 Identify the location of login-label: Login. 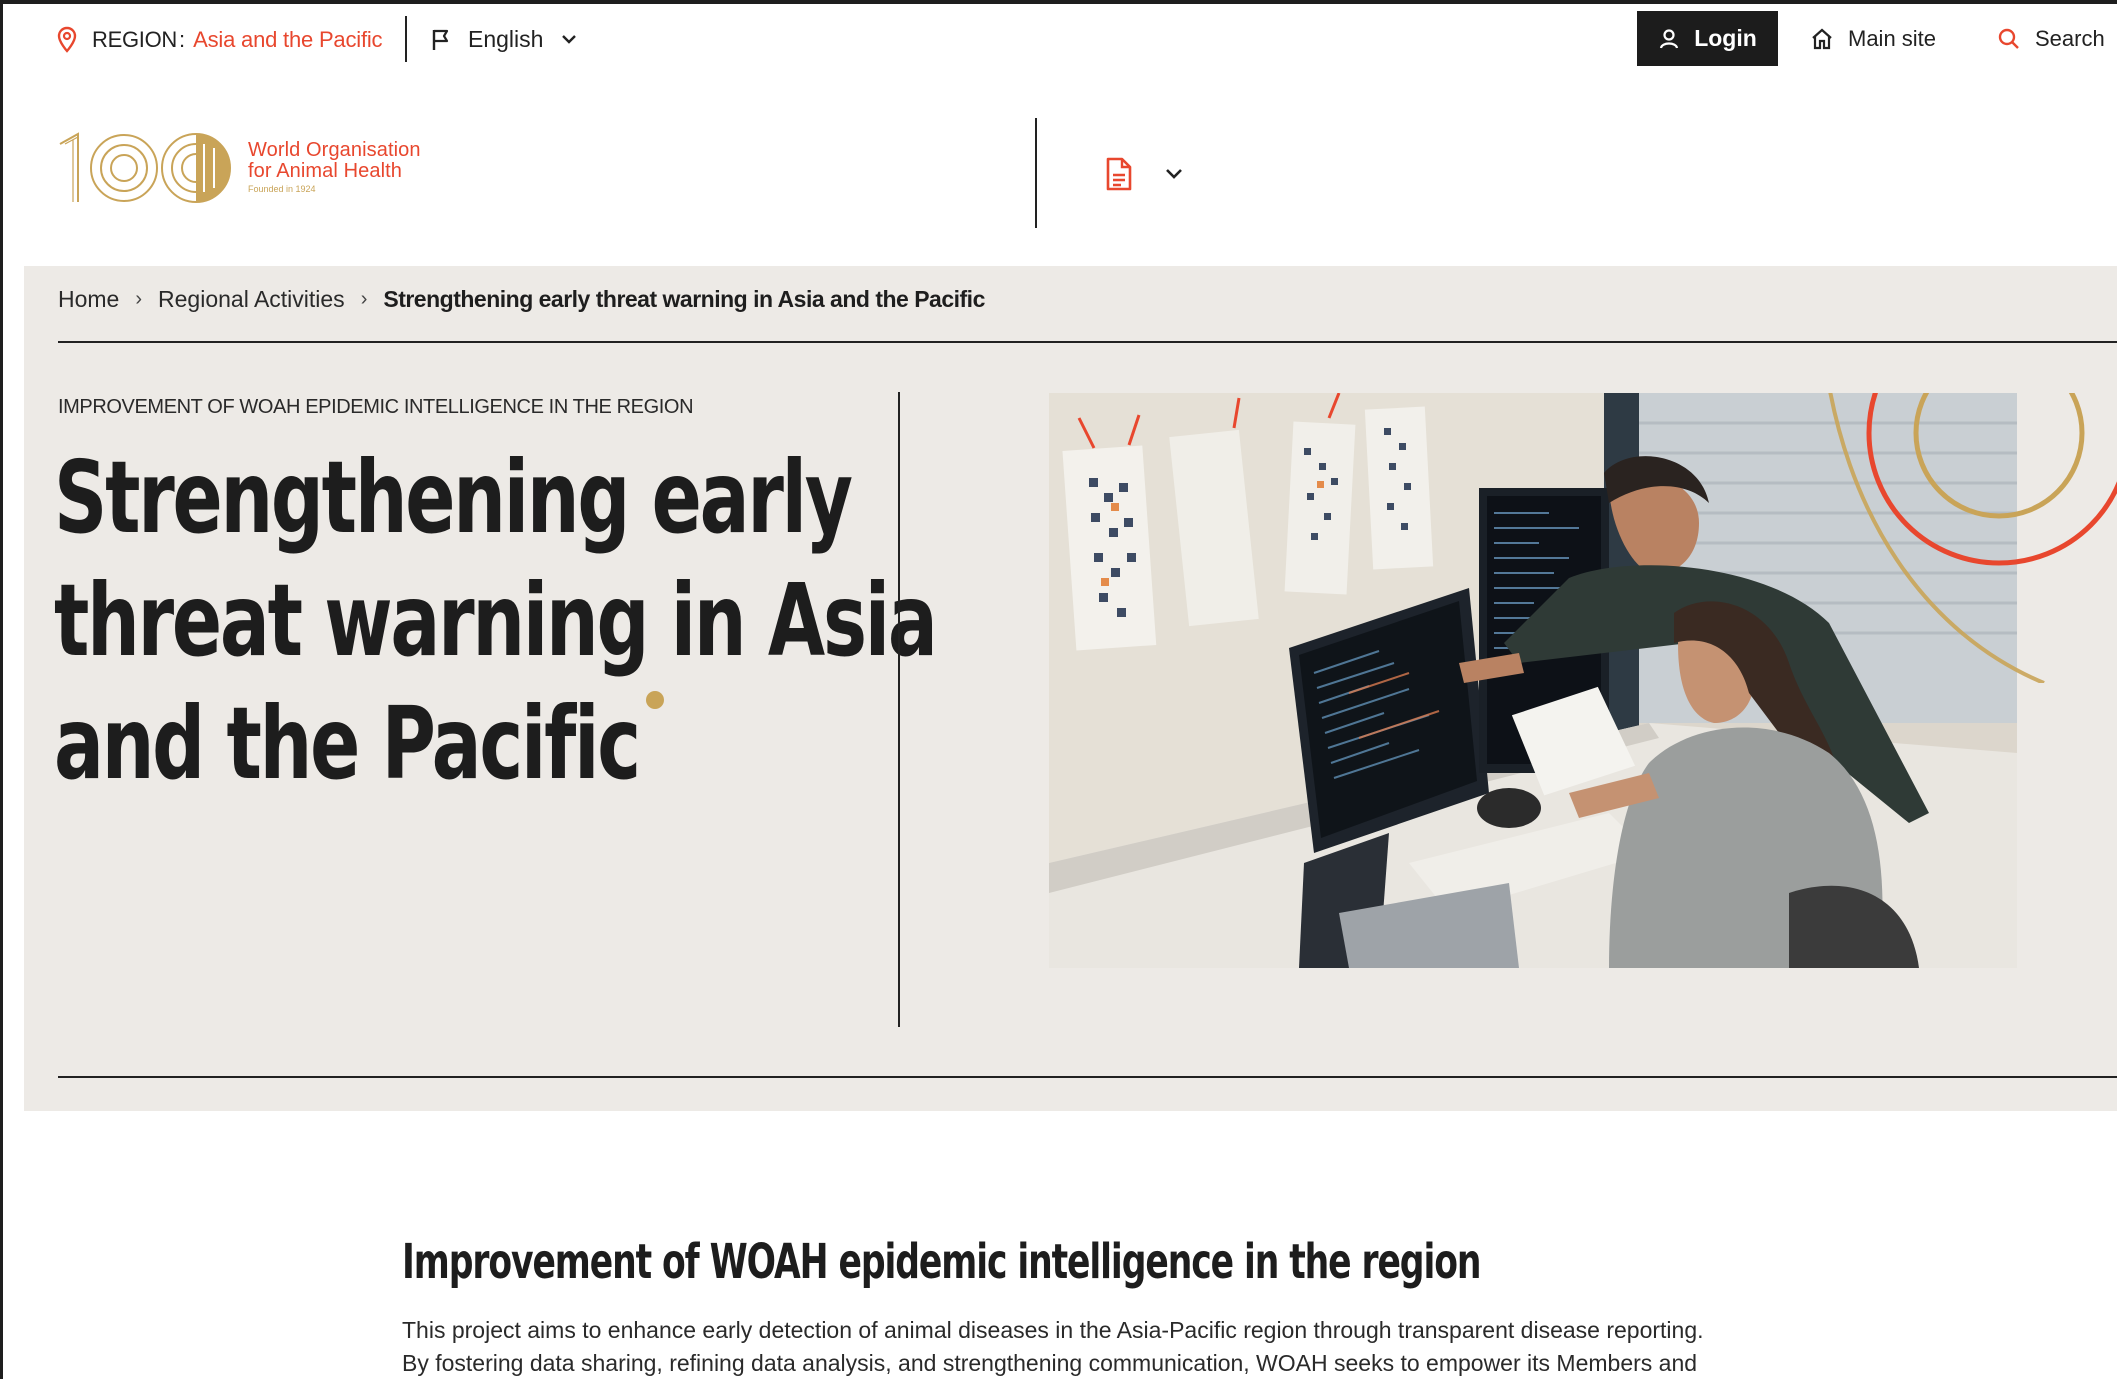
(1725, 38).